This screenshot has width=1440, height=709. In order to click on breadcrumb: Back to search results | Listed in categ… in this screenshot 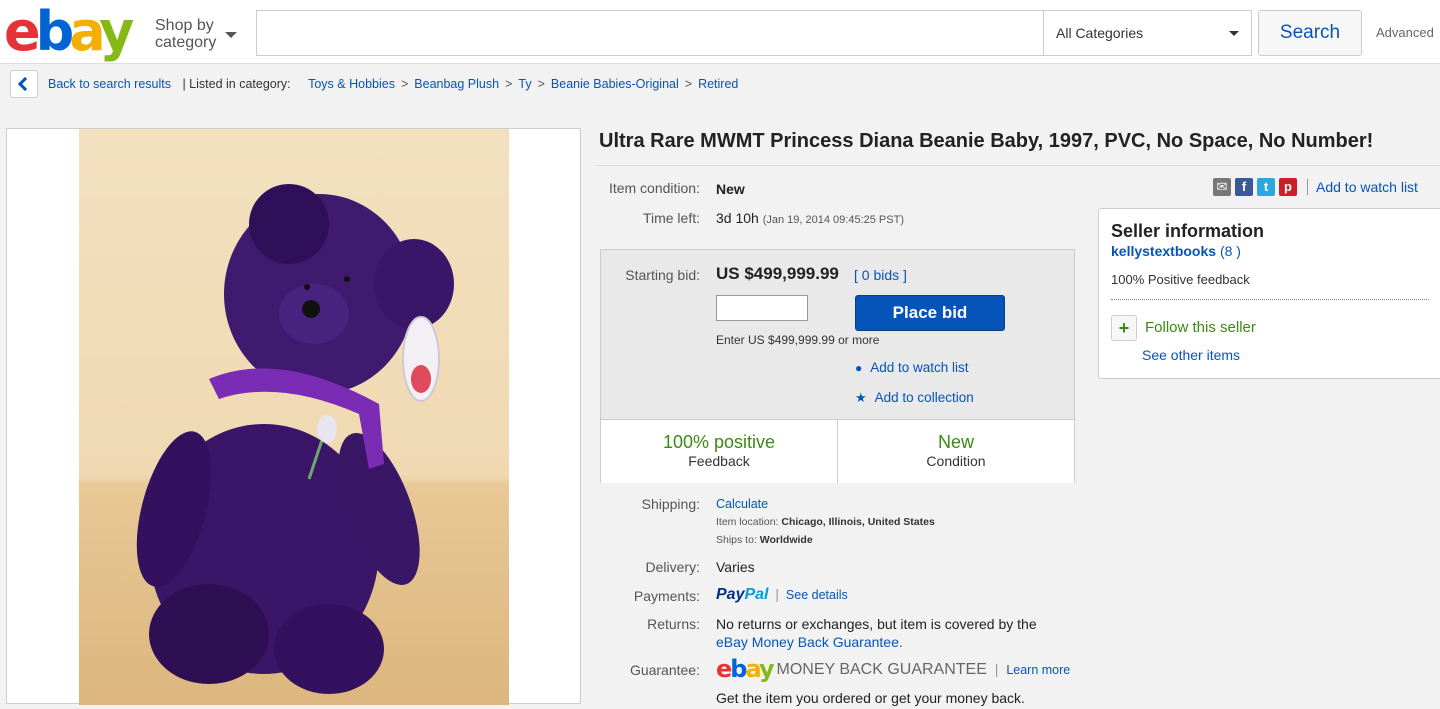, I will do `click(393, 84)`.